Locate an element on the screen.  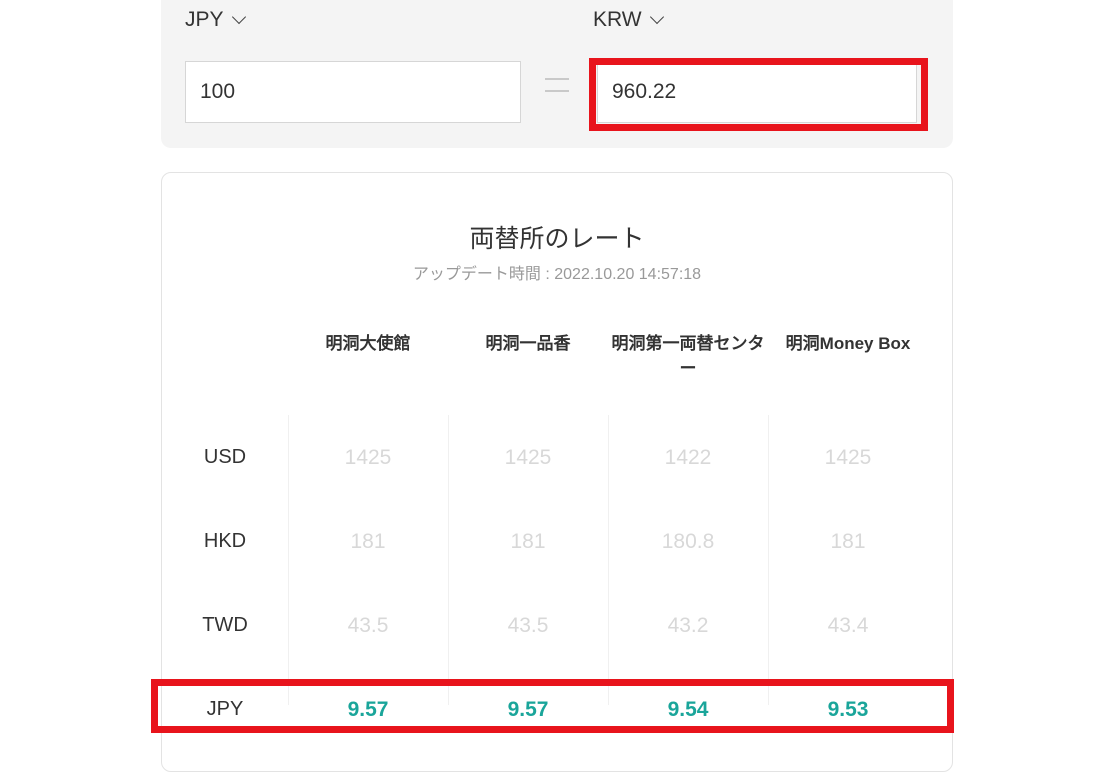
currency-label-usd: USD is located at coordinates (225, 457).